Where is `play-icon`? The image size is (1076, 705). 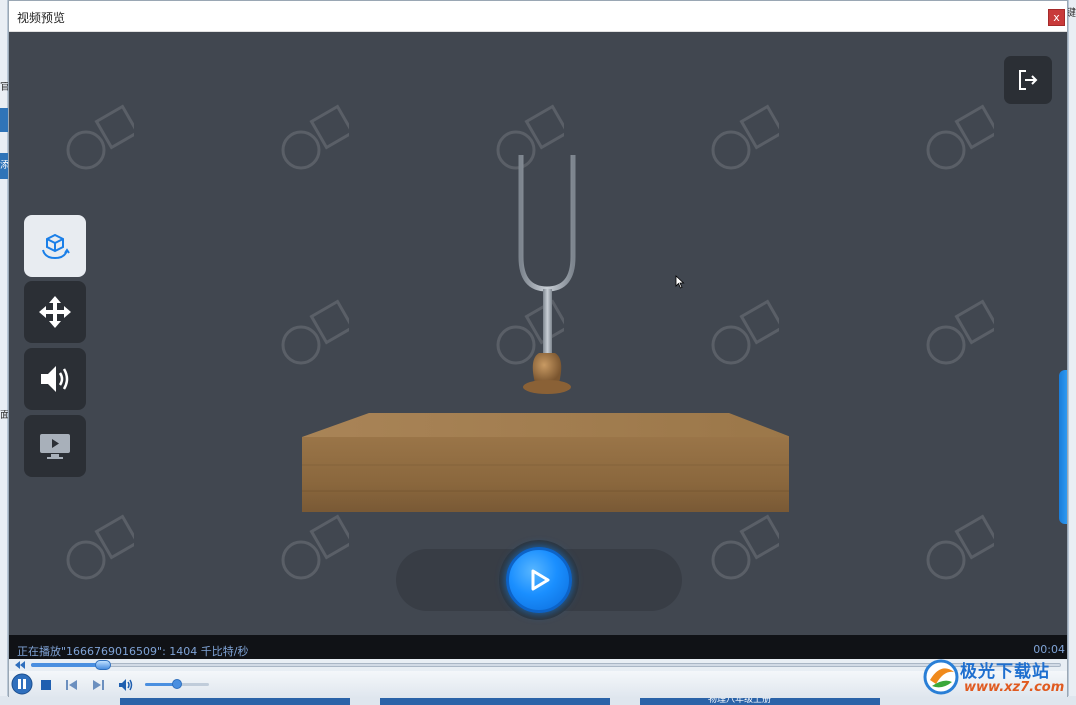 play-icon is located at coordinates (540, 580).